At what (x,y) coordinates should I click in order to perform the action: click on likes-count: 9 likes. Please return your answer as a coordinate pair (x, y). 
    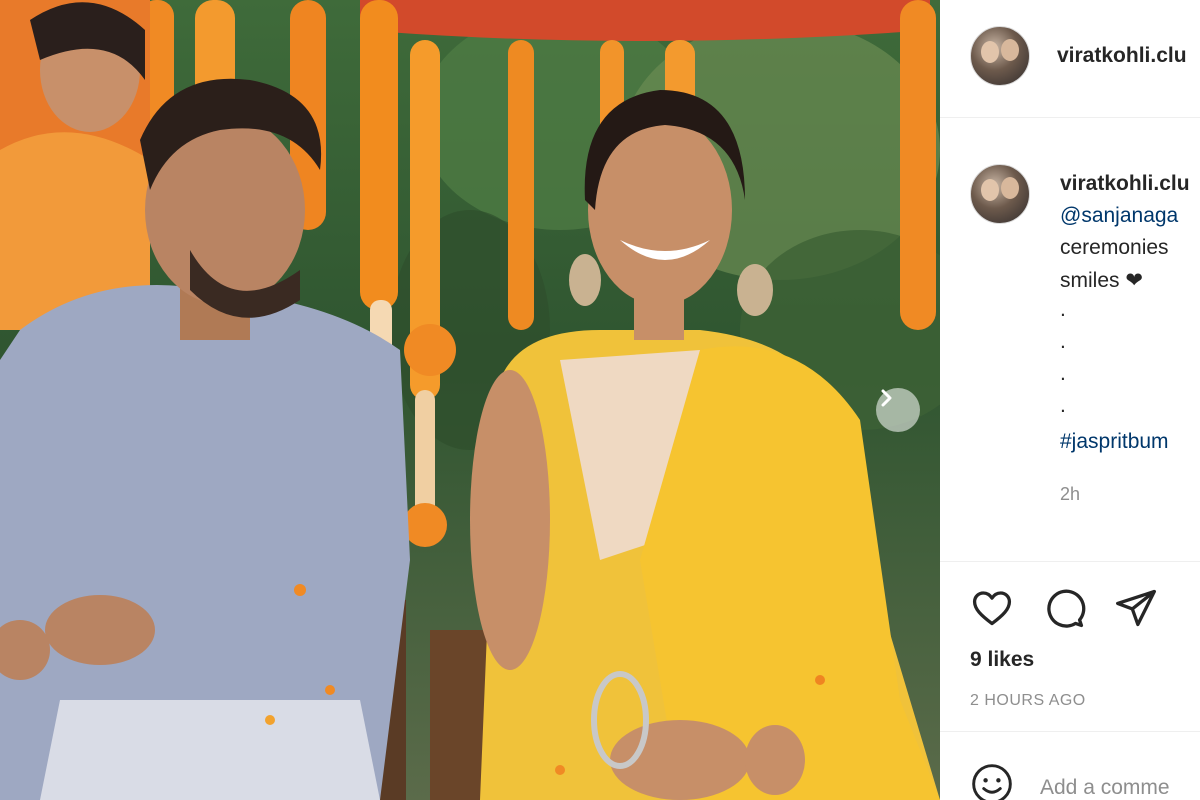
    Looking at the image, I should click on (1002, 660).